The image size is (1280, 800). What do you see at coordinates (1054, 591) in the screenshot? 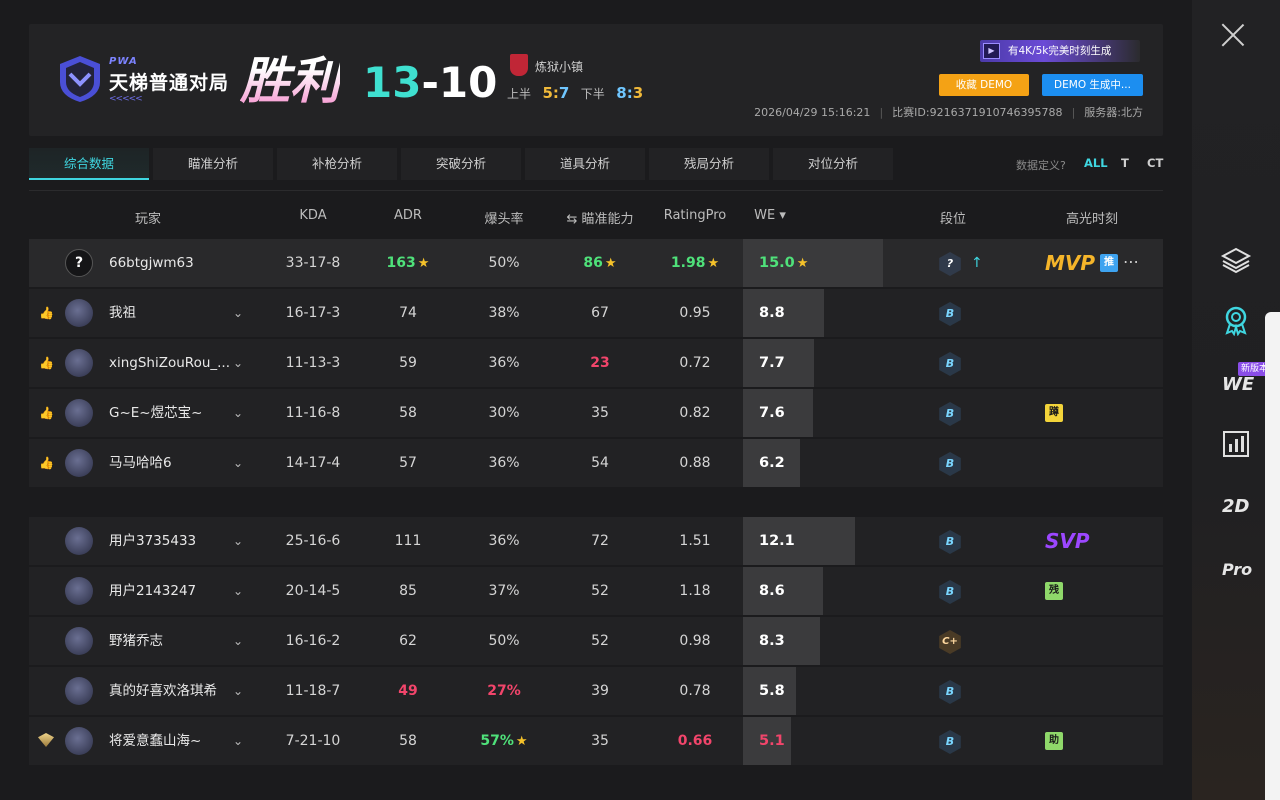
I see `highlight-tag: 残` at bounding box center [1054, 591].